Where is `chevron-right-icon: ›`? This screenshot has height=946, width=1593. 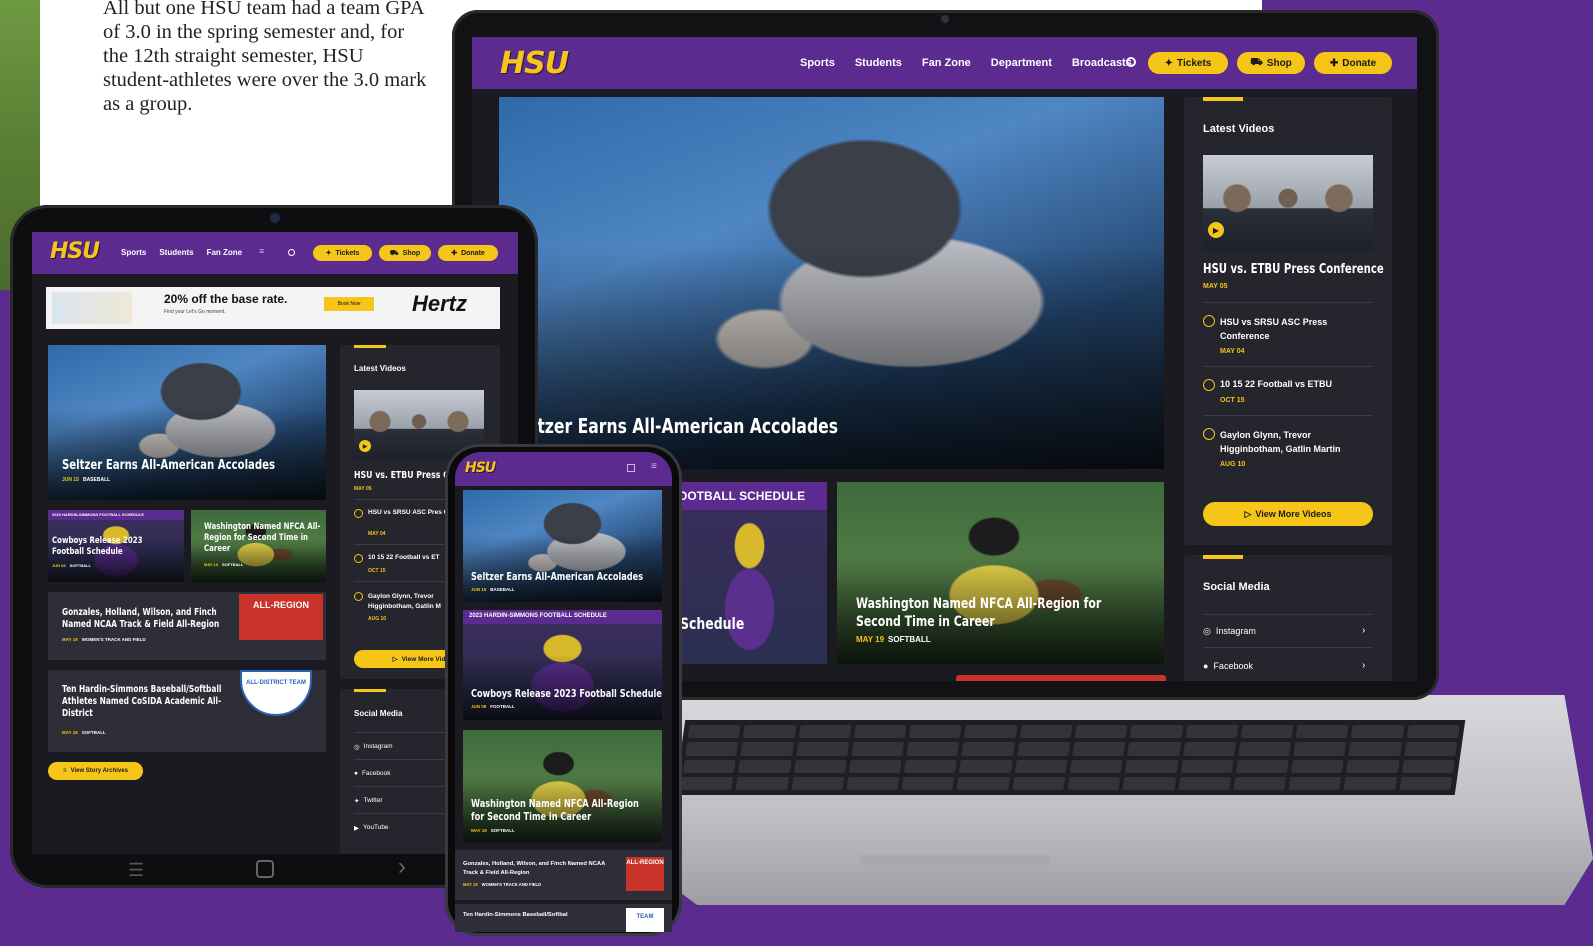
chevron-right-icon: › is located at coordinates (1364, 665).